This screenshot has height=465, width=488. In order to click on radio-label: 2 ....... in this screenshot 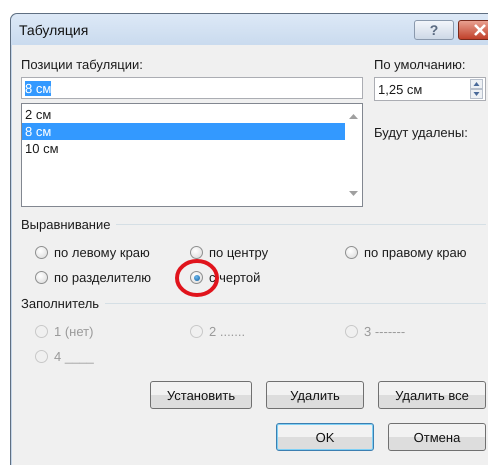, I will do `click(227, 331)`.